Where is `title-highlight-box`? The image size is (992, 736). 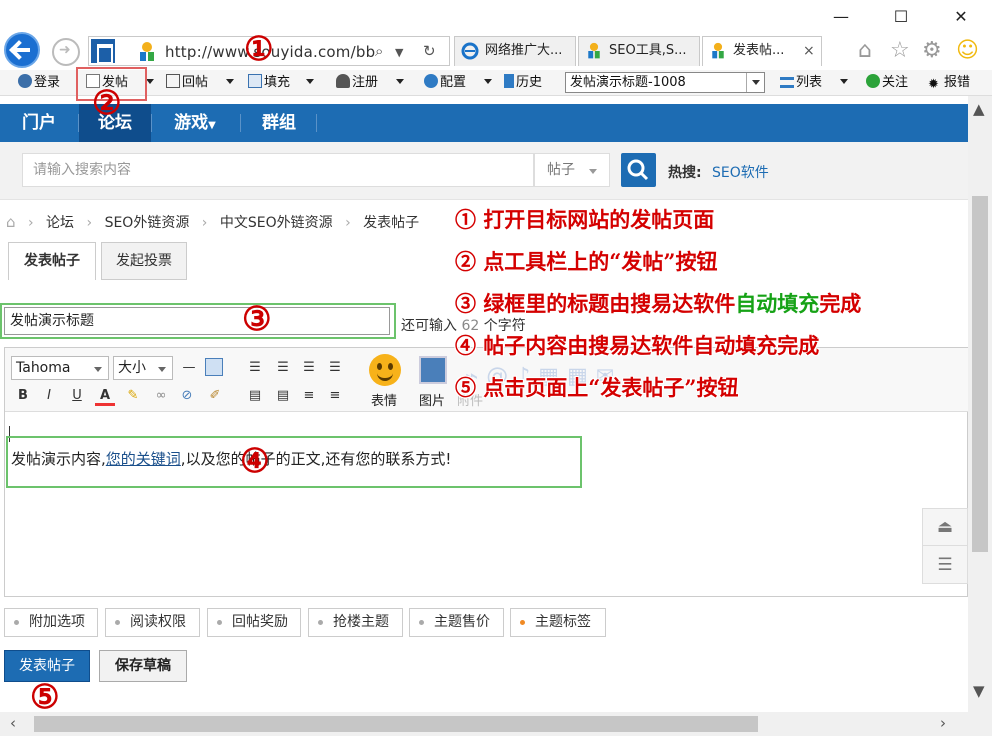 title-highlight-box is located at coordinates (198, 321).